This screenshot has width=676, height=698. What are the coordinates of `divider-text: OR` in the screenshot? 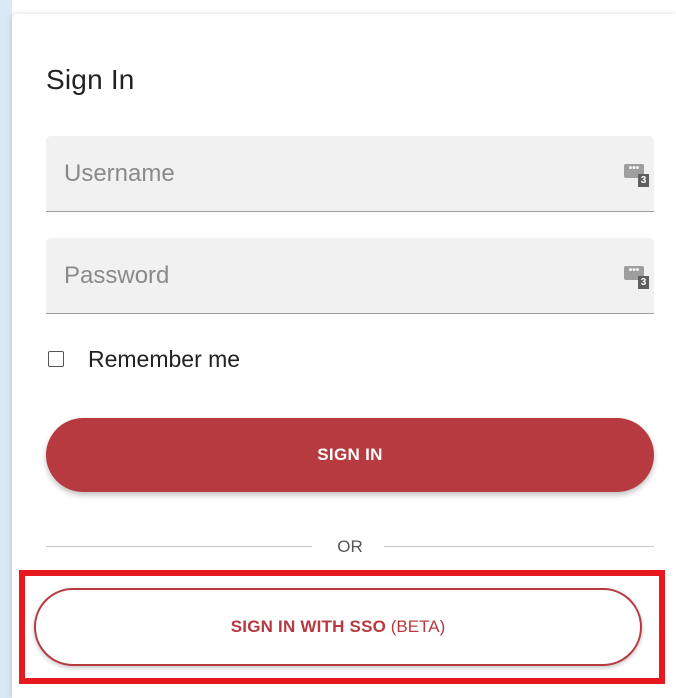 It's located at (350, 546).